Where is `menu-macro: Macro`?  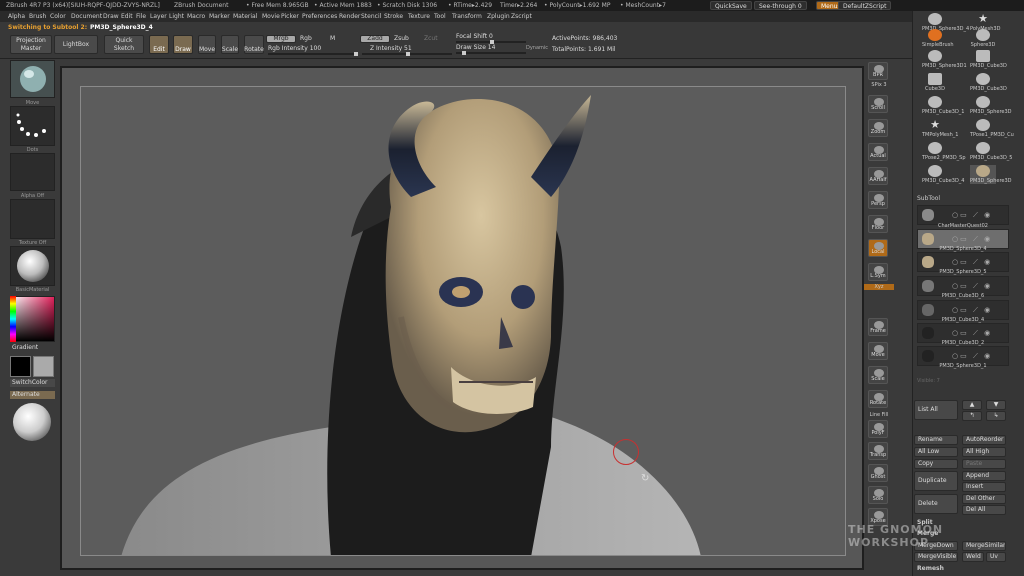
menu-macro: Macro is located at coordinates (196, 16).